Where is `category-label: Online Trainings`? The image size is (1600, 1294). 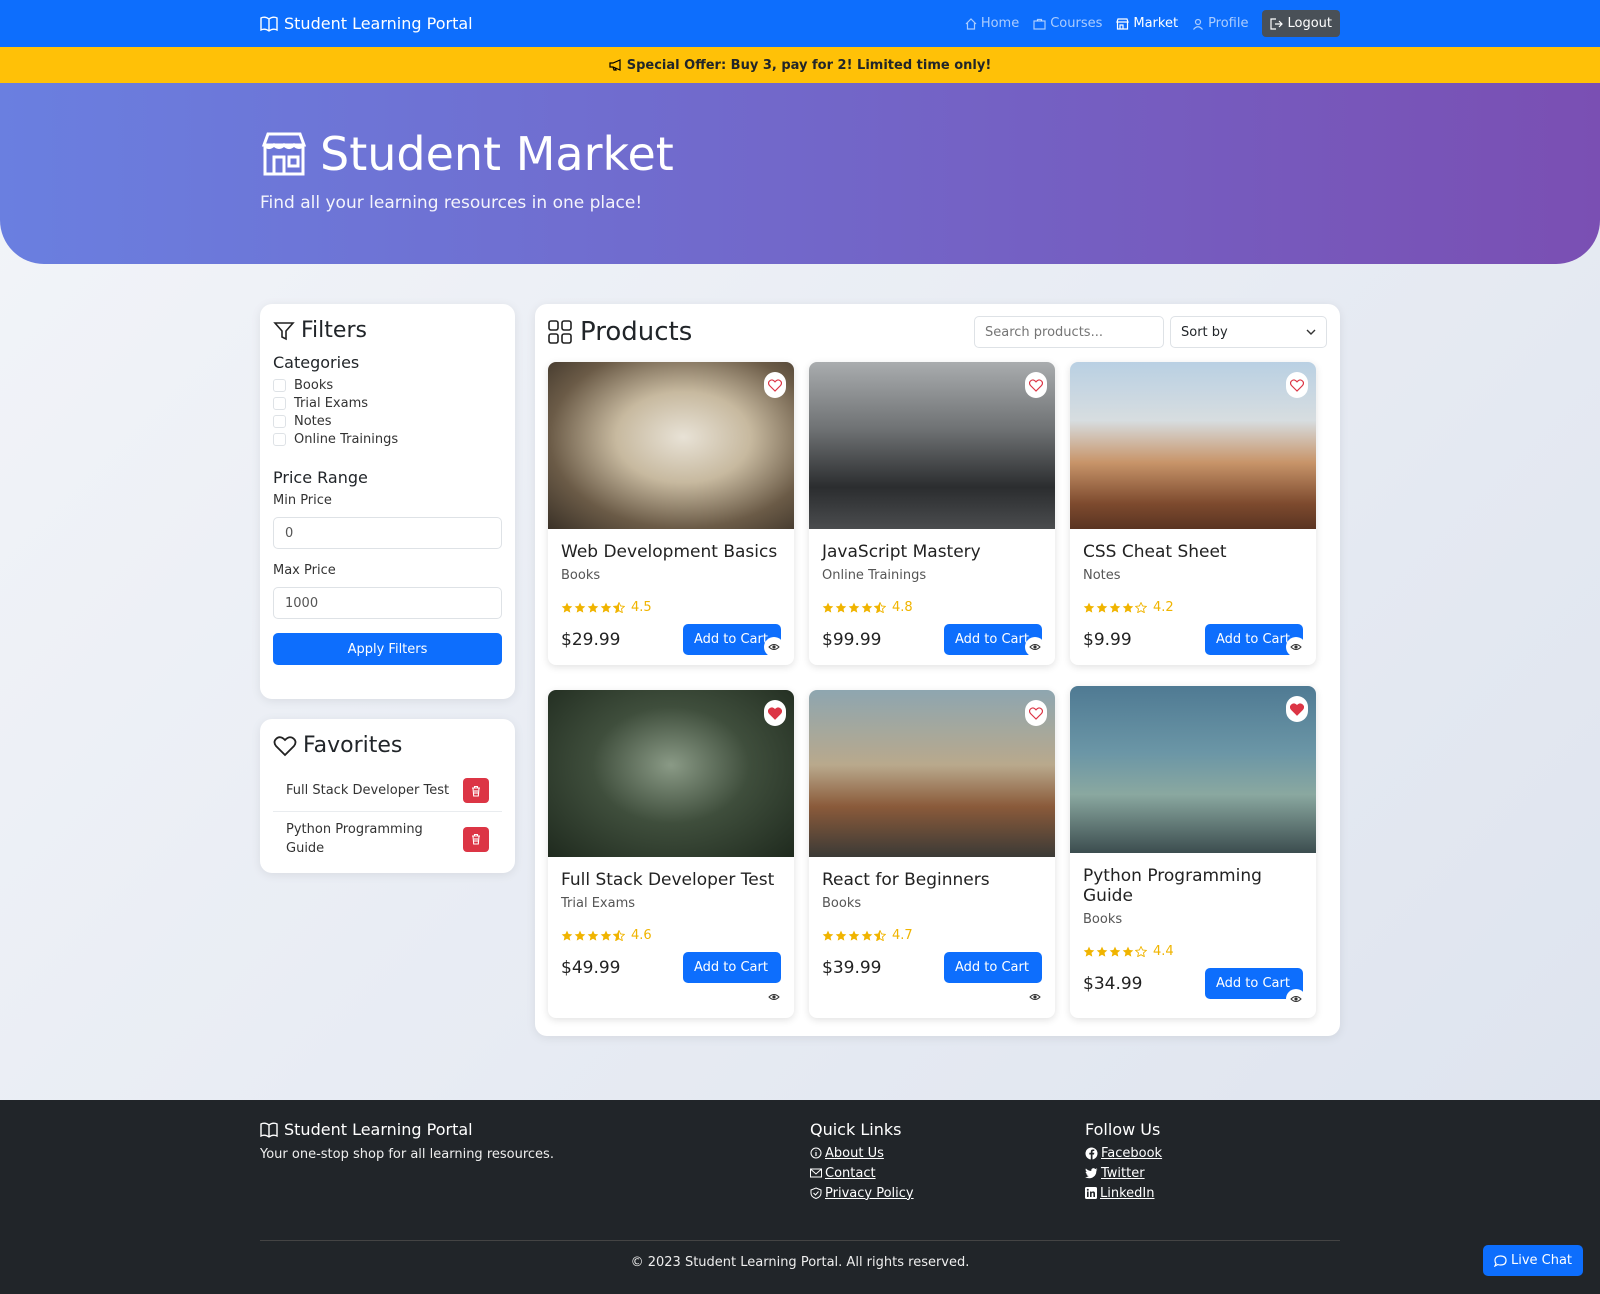 category-label: Online Trainings is located at coordinates (346, 439).